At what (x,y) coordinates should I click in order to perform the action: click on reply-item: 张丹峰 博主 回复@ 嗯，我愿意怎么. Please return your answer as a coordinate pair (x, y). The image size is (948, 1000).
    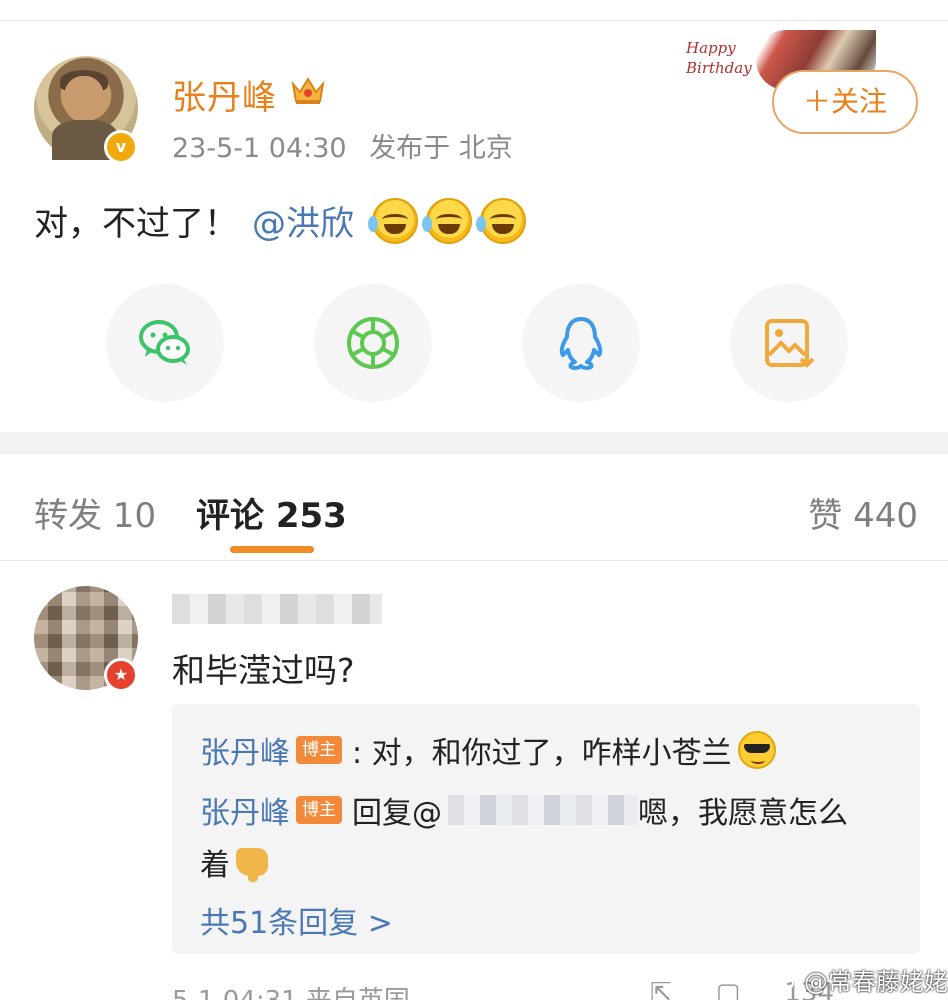
    Looking at the image, I should click on (524, 810).